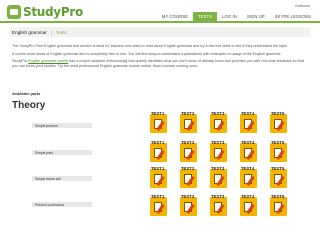  What do you see at coordinates (293, 16) in the screenshot?
I see `nav-skype-lessons: Skype lessons` at bounding box center [293, 16].